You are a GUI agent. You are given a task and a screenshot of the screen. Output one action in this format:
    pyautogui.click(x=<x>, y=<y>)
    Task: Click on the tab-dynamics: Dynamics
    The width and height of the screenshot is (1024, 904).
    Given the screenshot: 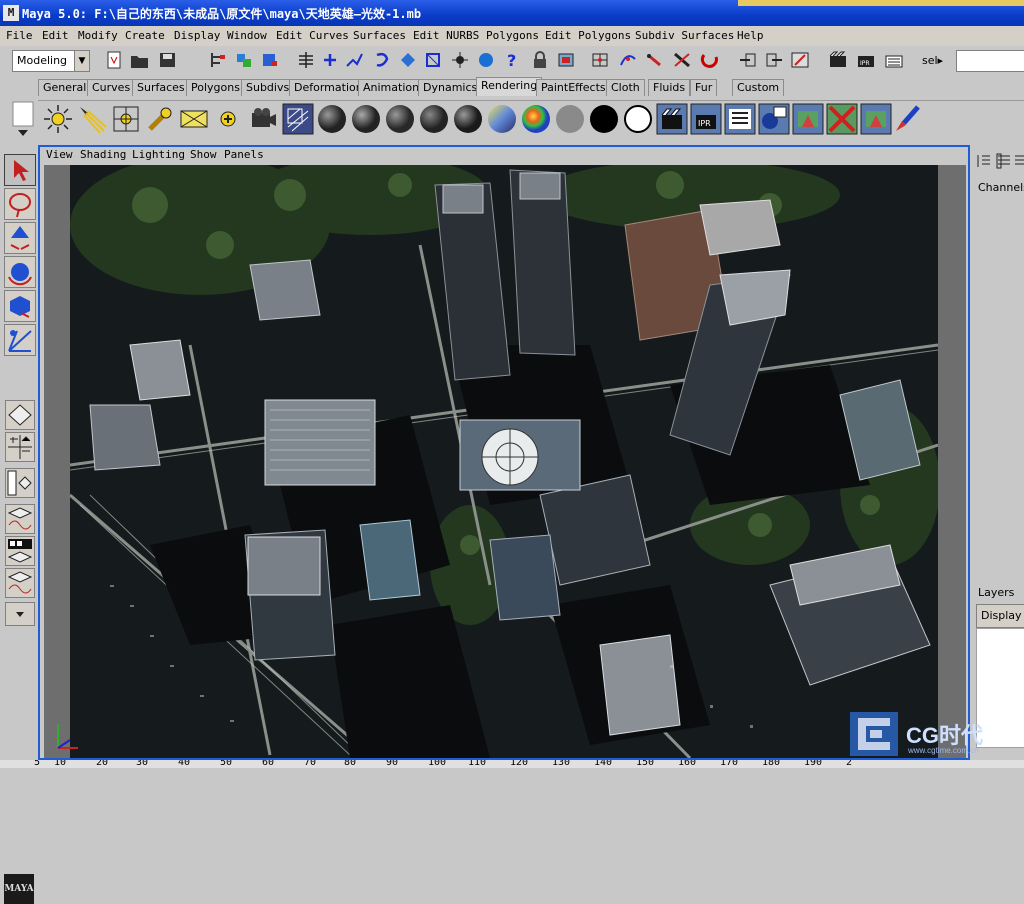 What is the action you would take?
    pyautogui.click(x=450, y=87)
    